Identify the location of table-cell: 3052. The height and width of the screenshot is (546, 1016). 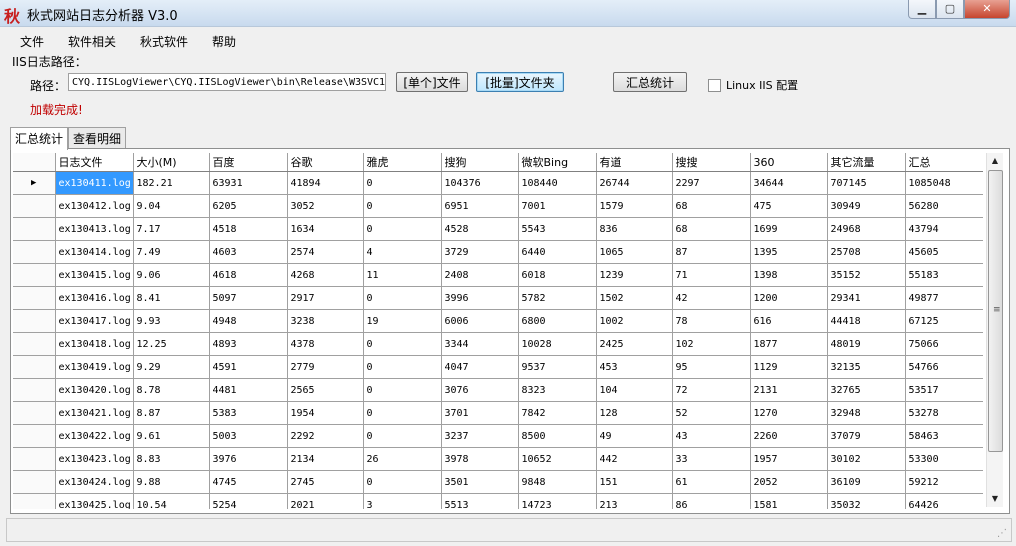
(325, 206).